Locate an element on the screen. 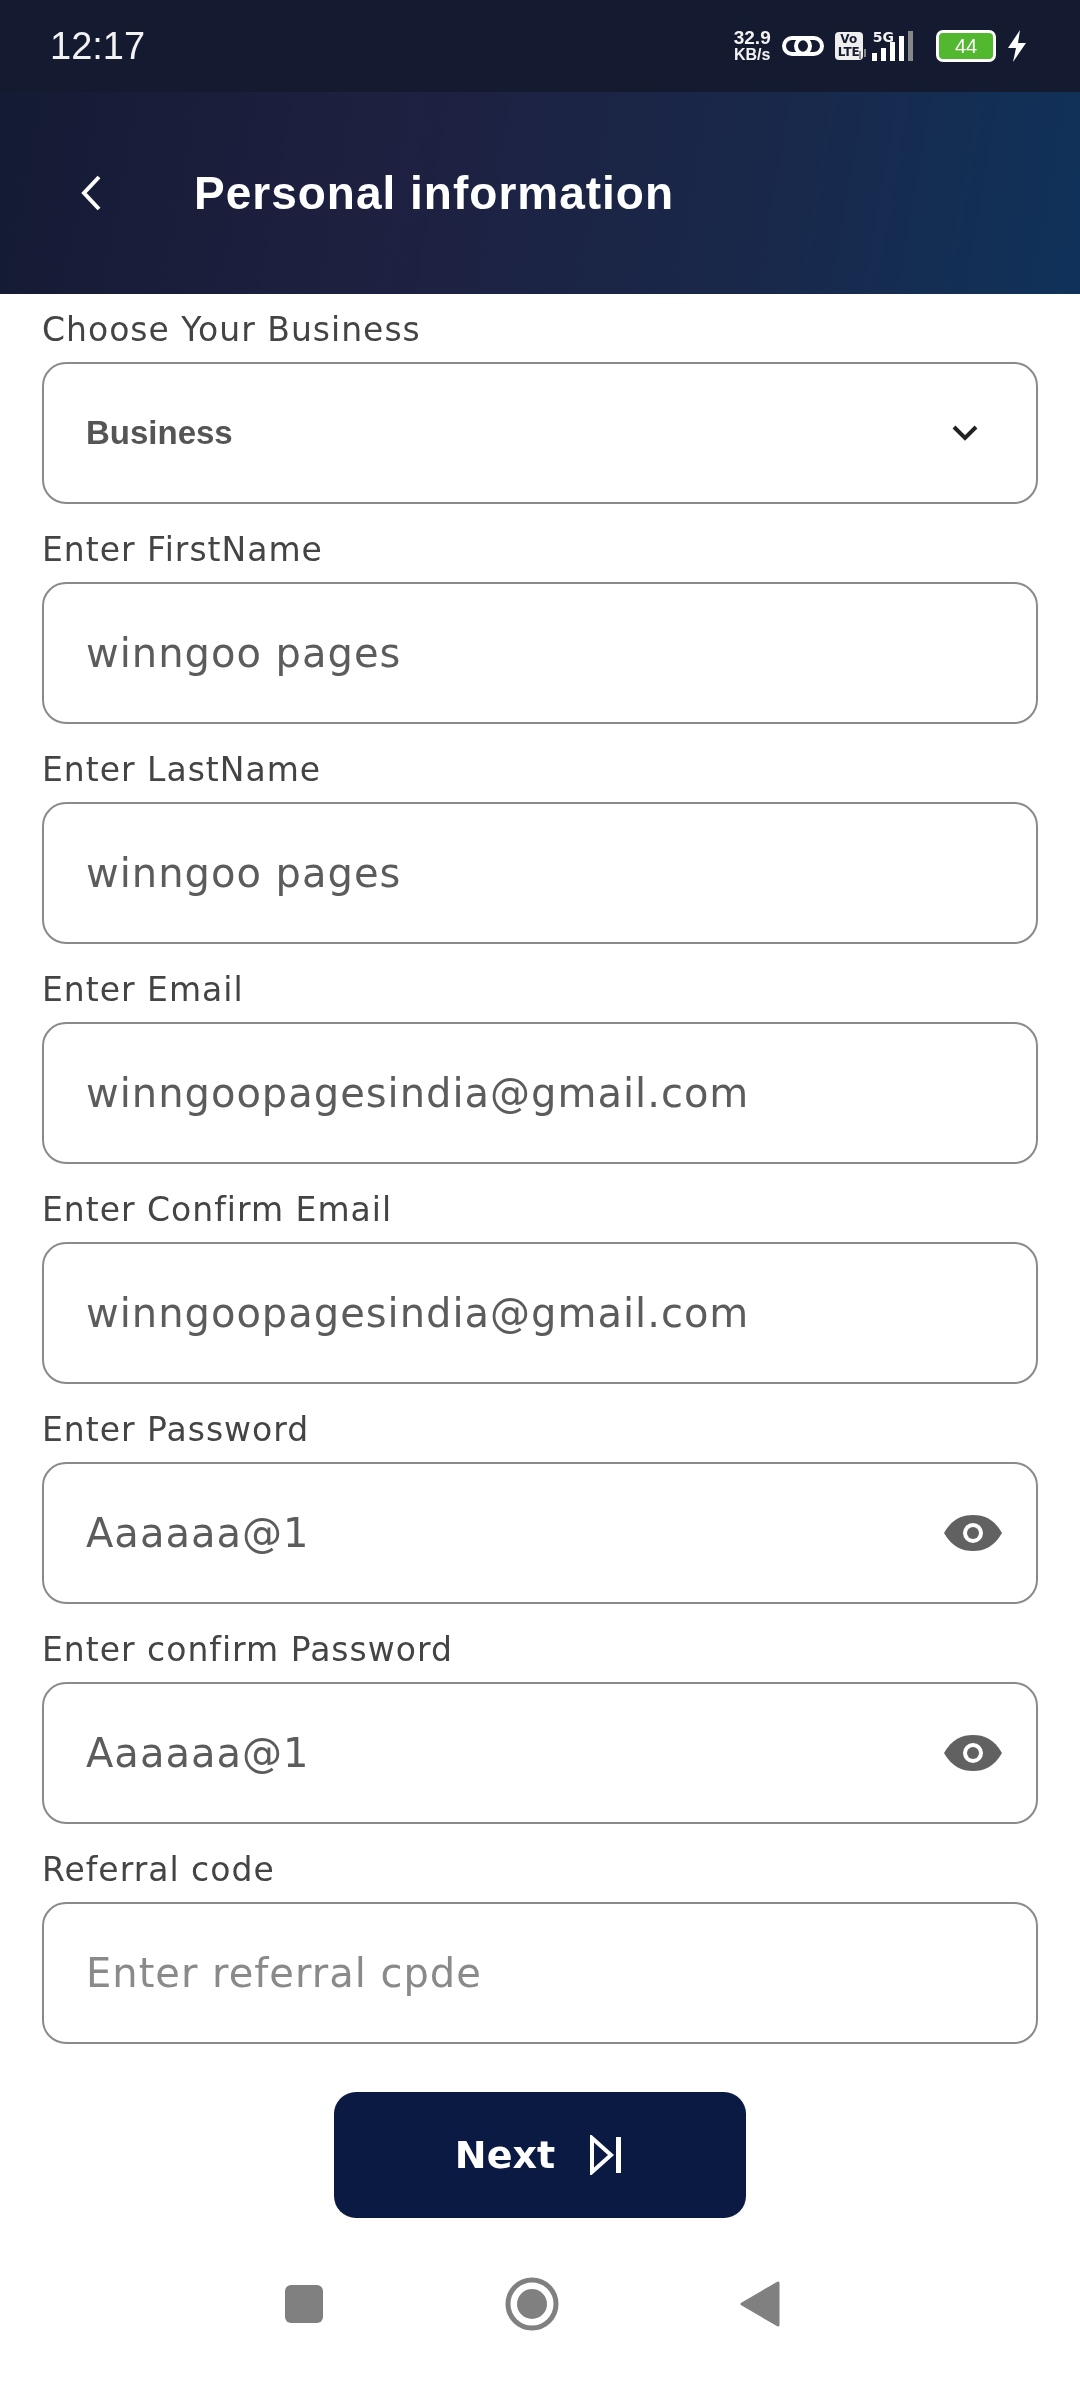 The image size is (1080, 2400). battery-icon: 44 is located at coordinates (966, 46).